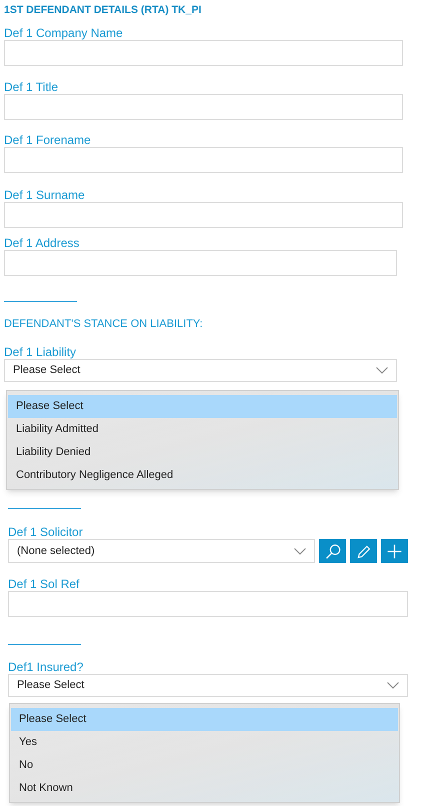 Image resolution: width=434 pixels, height=806 pixels. Describe the element at coordinates (202, 475) in the screenshot. I see `dropdown-option: Contributory Negligence Alleged` at that location.